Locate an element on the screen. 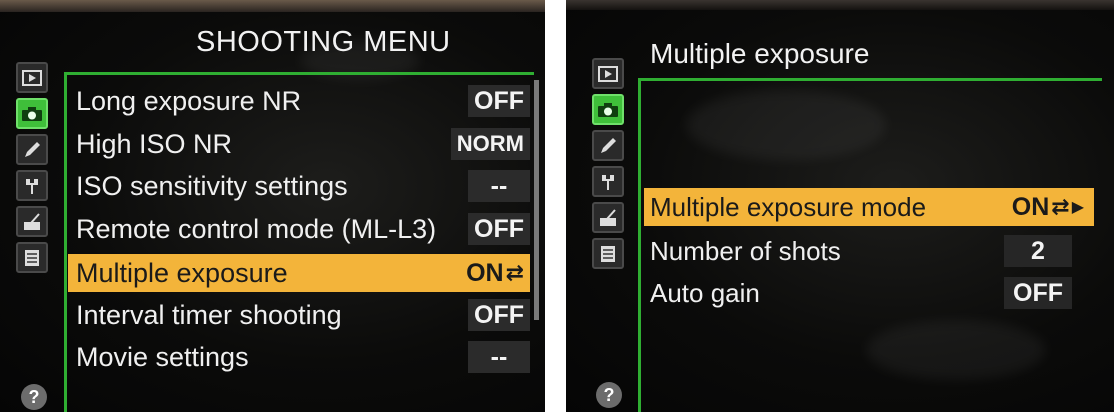  menu-item-label: Multiple exposure mode is located at coordinates (788, 206).